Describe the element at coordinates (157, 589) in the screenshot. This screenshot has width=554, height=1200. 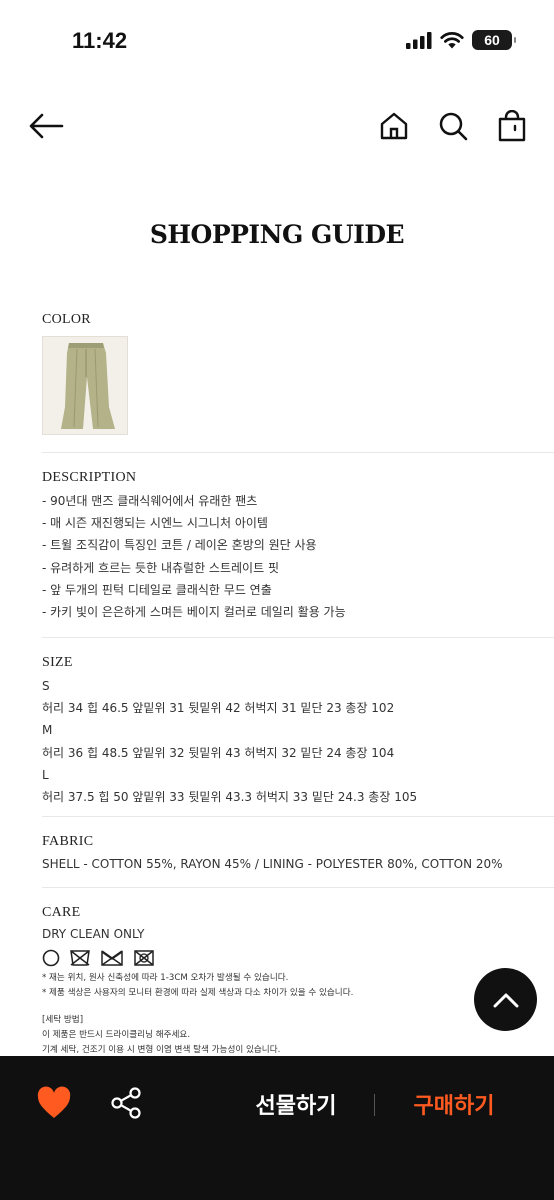
I see `description-line: - 앞 두개의 핀턱 디테일로 클래식한 무드 연출` at that location.